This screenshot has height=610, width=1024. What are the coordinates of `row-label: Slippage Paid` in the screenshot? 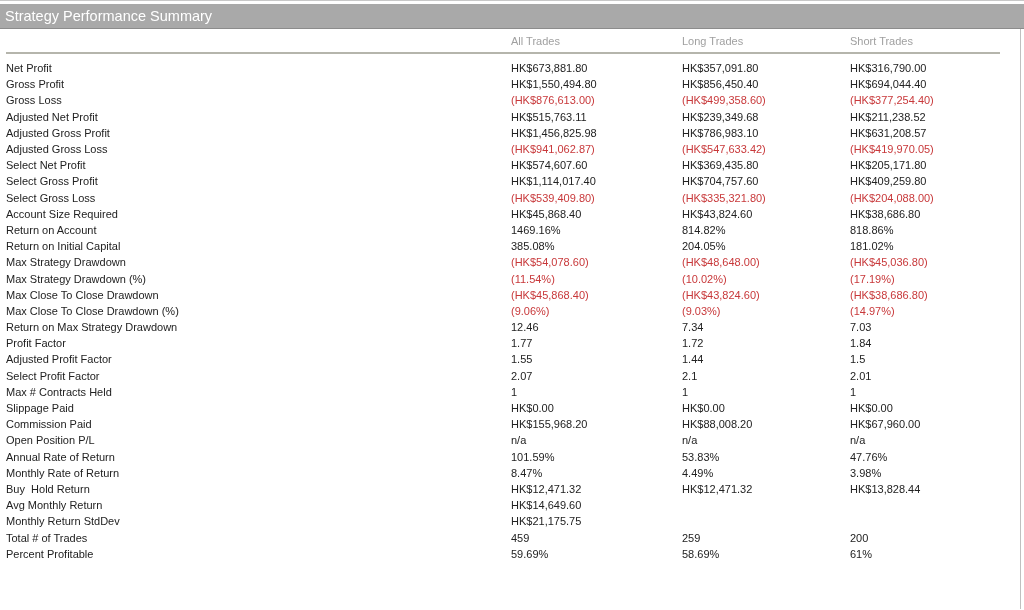 It's located at (40, 408).